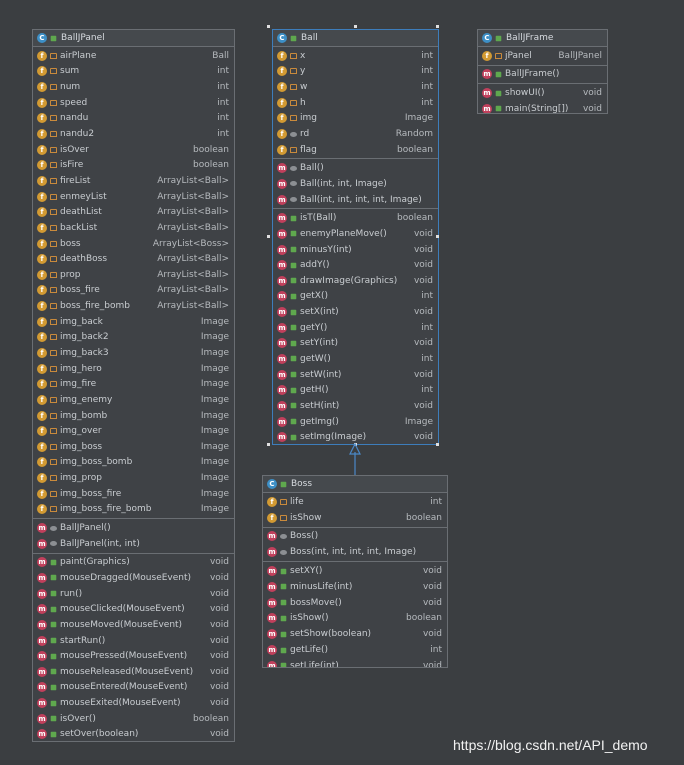 The image size is (684, 765). What do you see at coordinates (133, 244) in the screenshot?
I see `field-row: f boss ArrayList<Boss>` at bounding box center [133, 244].